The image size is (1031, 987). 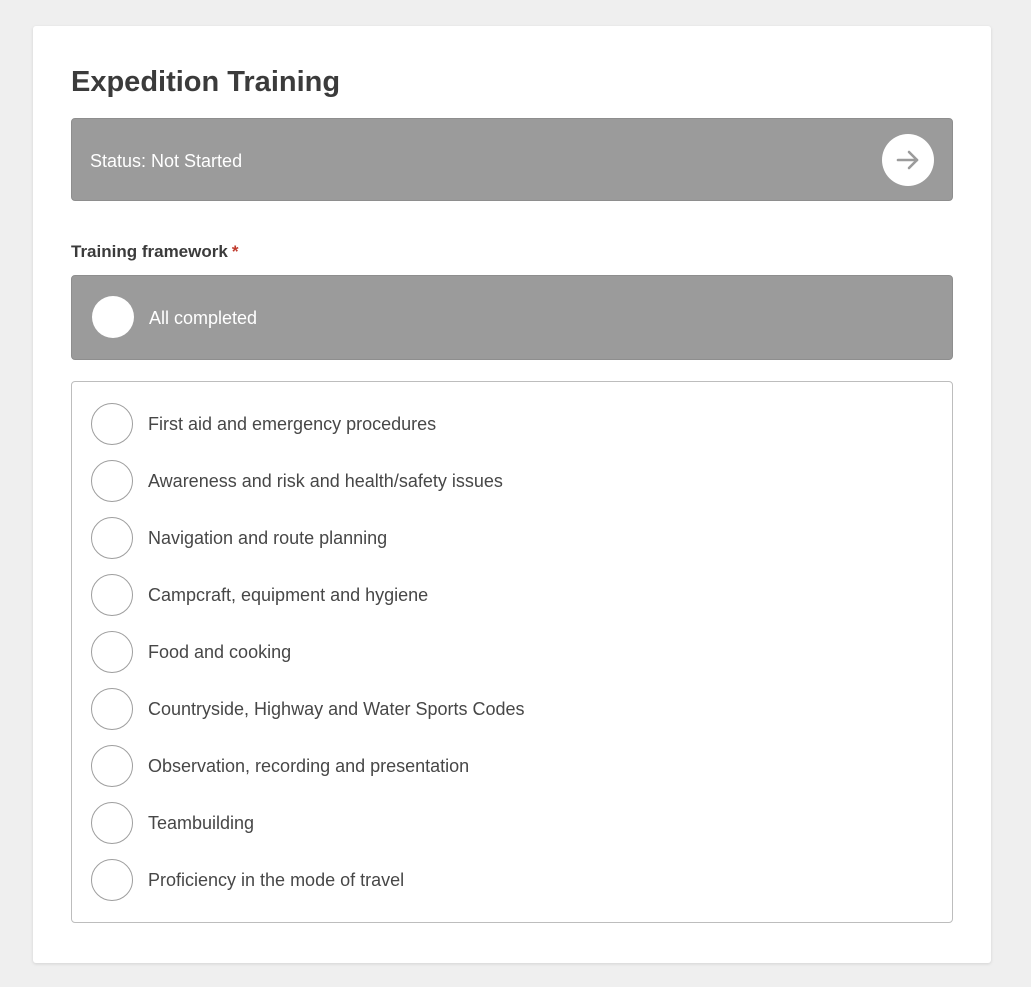 I want to click on option-label: Campcraft, equipment and hygiene, so click(x=288, y=595).